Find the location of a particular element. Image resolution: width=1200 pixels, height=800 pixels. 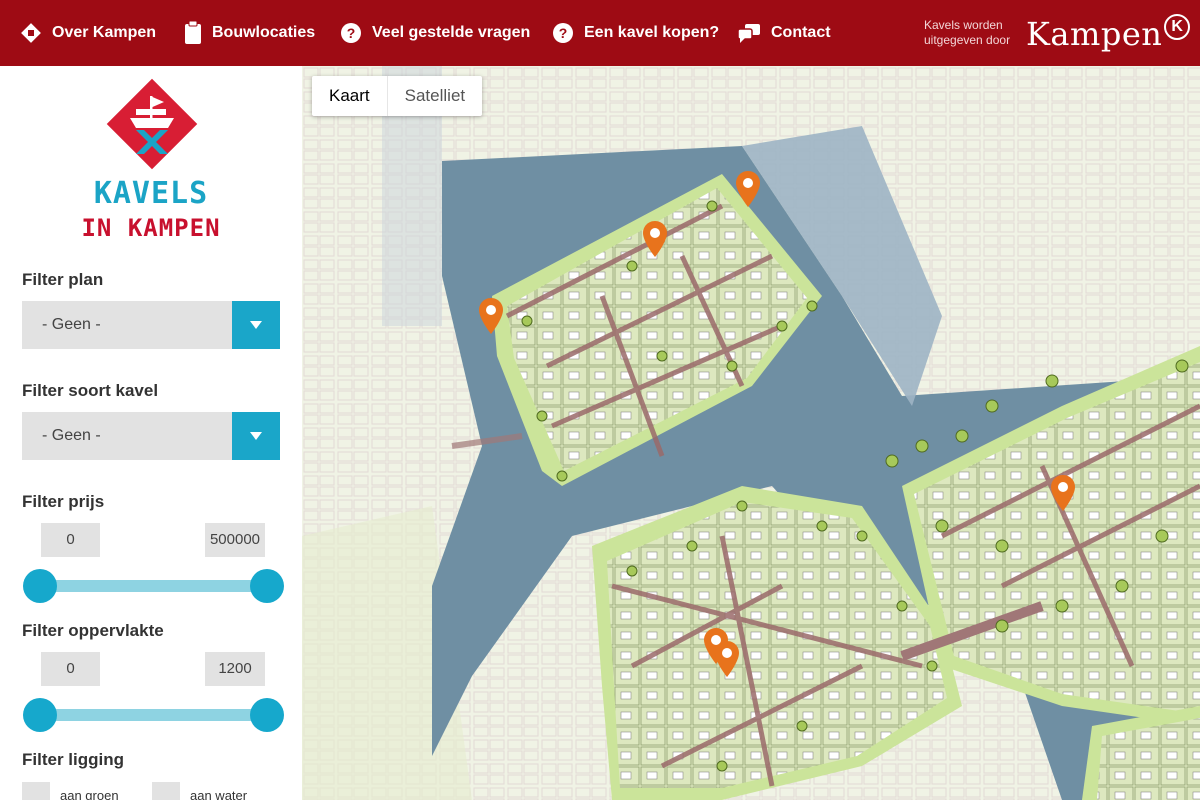

filter-oppervlakte-title: Filter oppervlakte is located at coordinates (93, 630).